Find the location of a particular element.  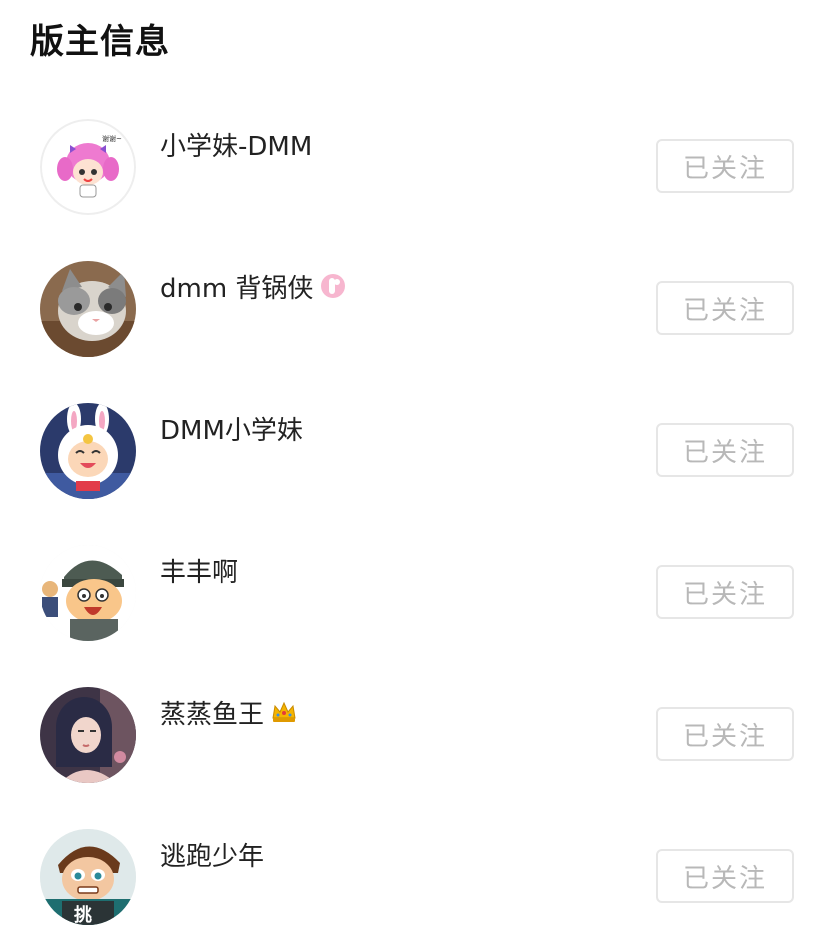

username: 逃跑少年 is located at coordinates (212, 854).